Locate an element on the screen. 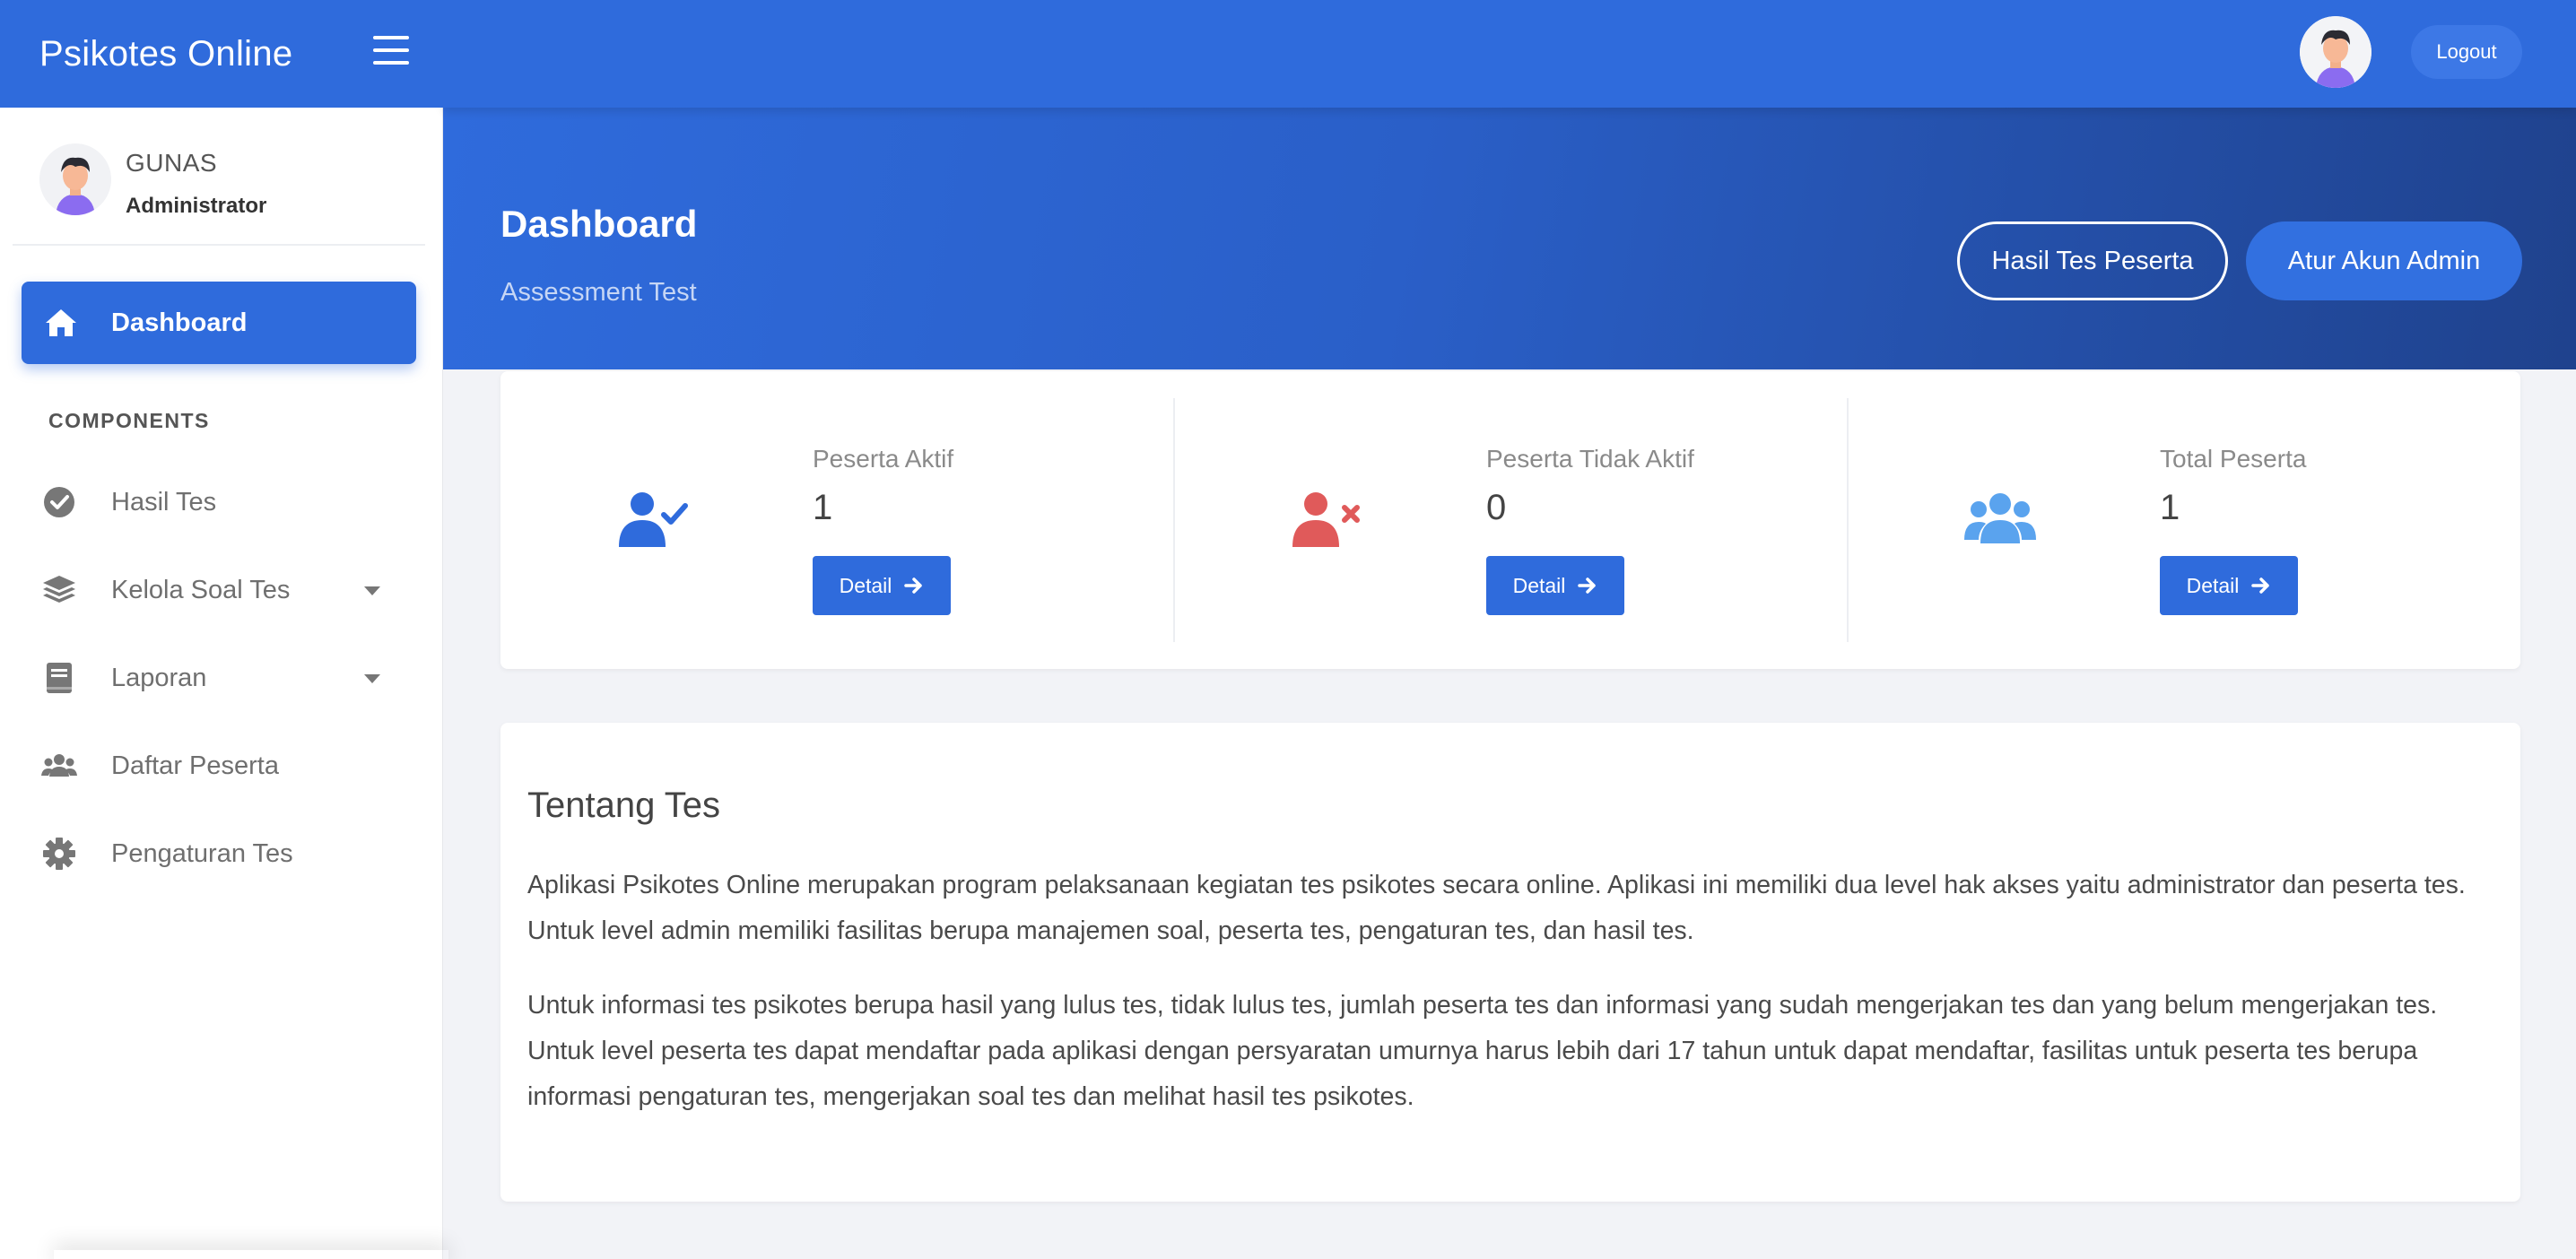 This screenshot has width=2576, height=1259. sidebar-item-label: Dashboard is located at coordinates (179, 322).